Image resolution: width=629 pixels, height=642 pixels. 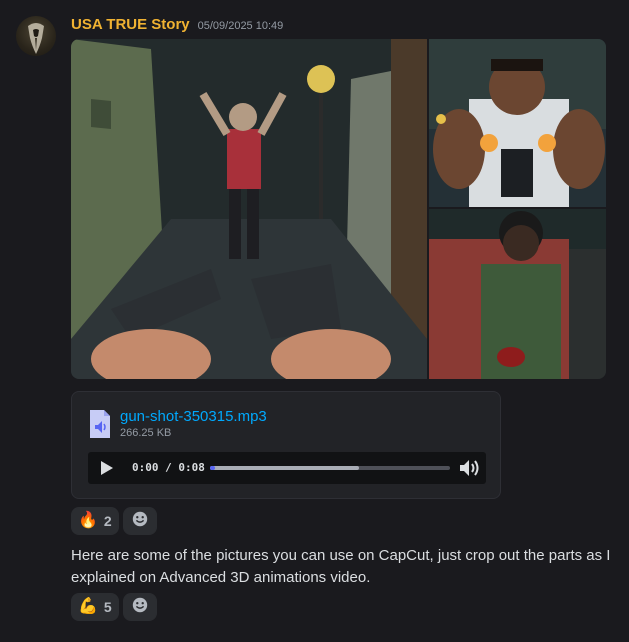 What do you see at coordinates (88, 520) in the screenshot?
I see `fire-emoji: 🔥` at bounding box center [88, 520].